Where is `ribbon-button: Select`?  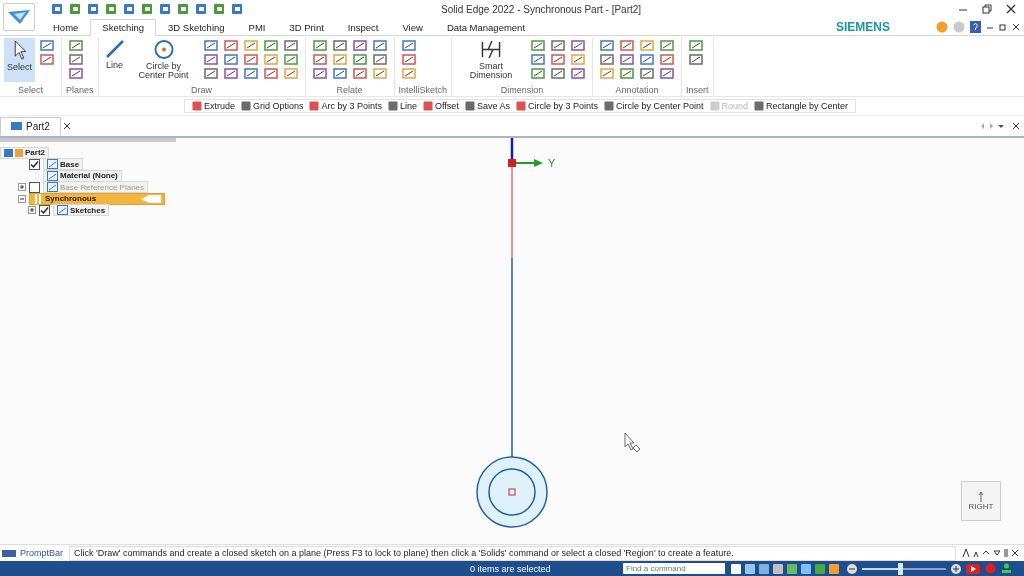
ribbon-button: Select is located at coordinates (19, 60).